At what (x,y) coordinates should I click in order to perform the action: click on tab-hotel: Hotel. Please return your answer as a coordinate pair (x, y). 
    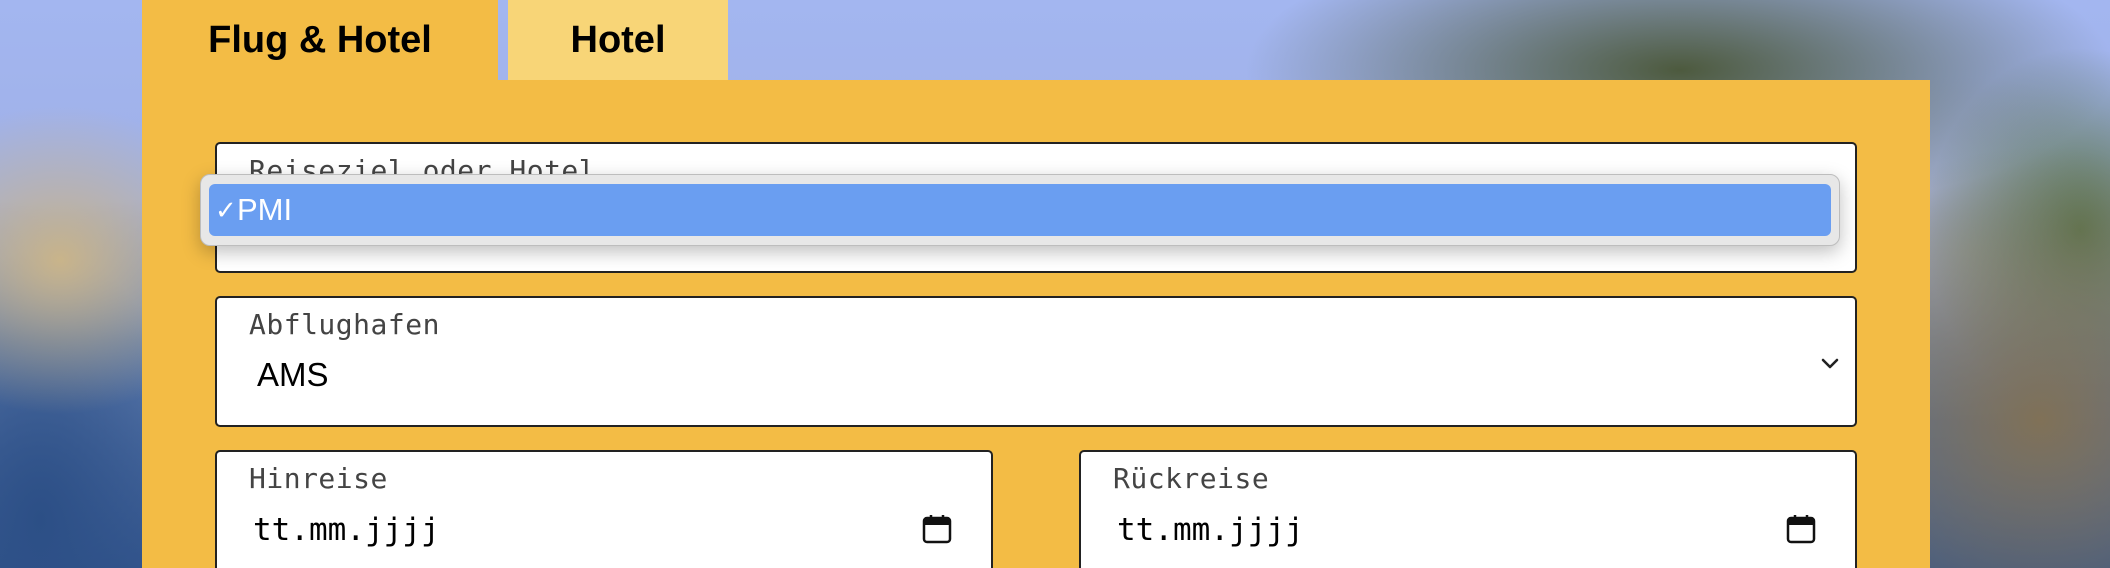
    Looking at the image, I should click on (618, 40).